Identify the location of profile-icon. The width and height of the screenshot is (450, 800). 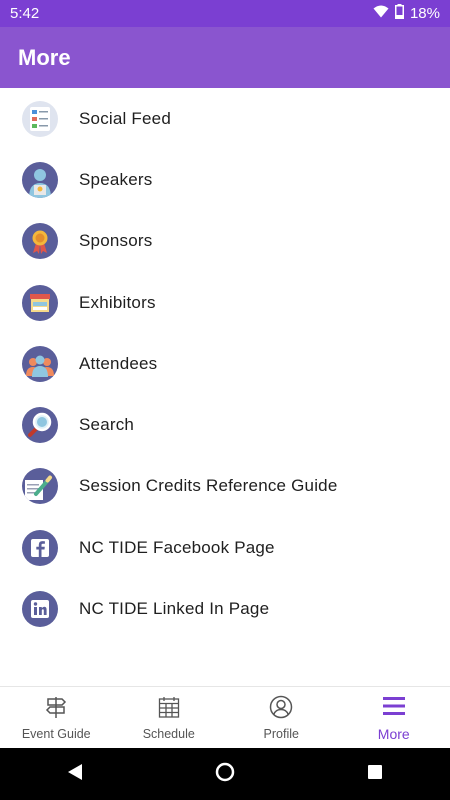
(281, 709).